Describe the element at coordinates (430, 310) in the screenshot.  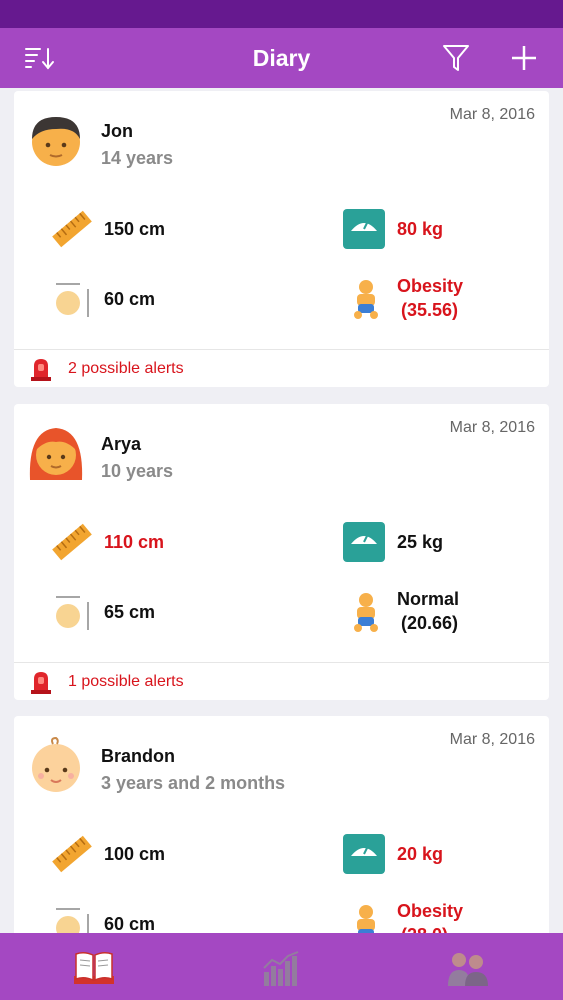
I see `bmi-value: (35.56)` at that location.